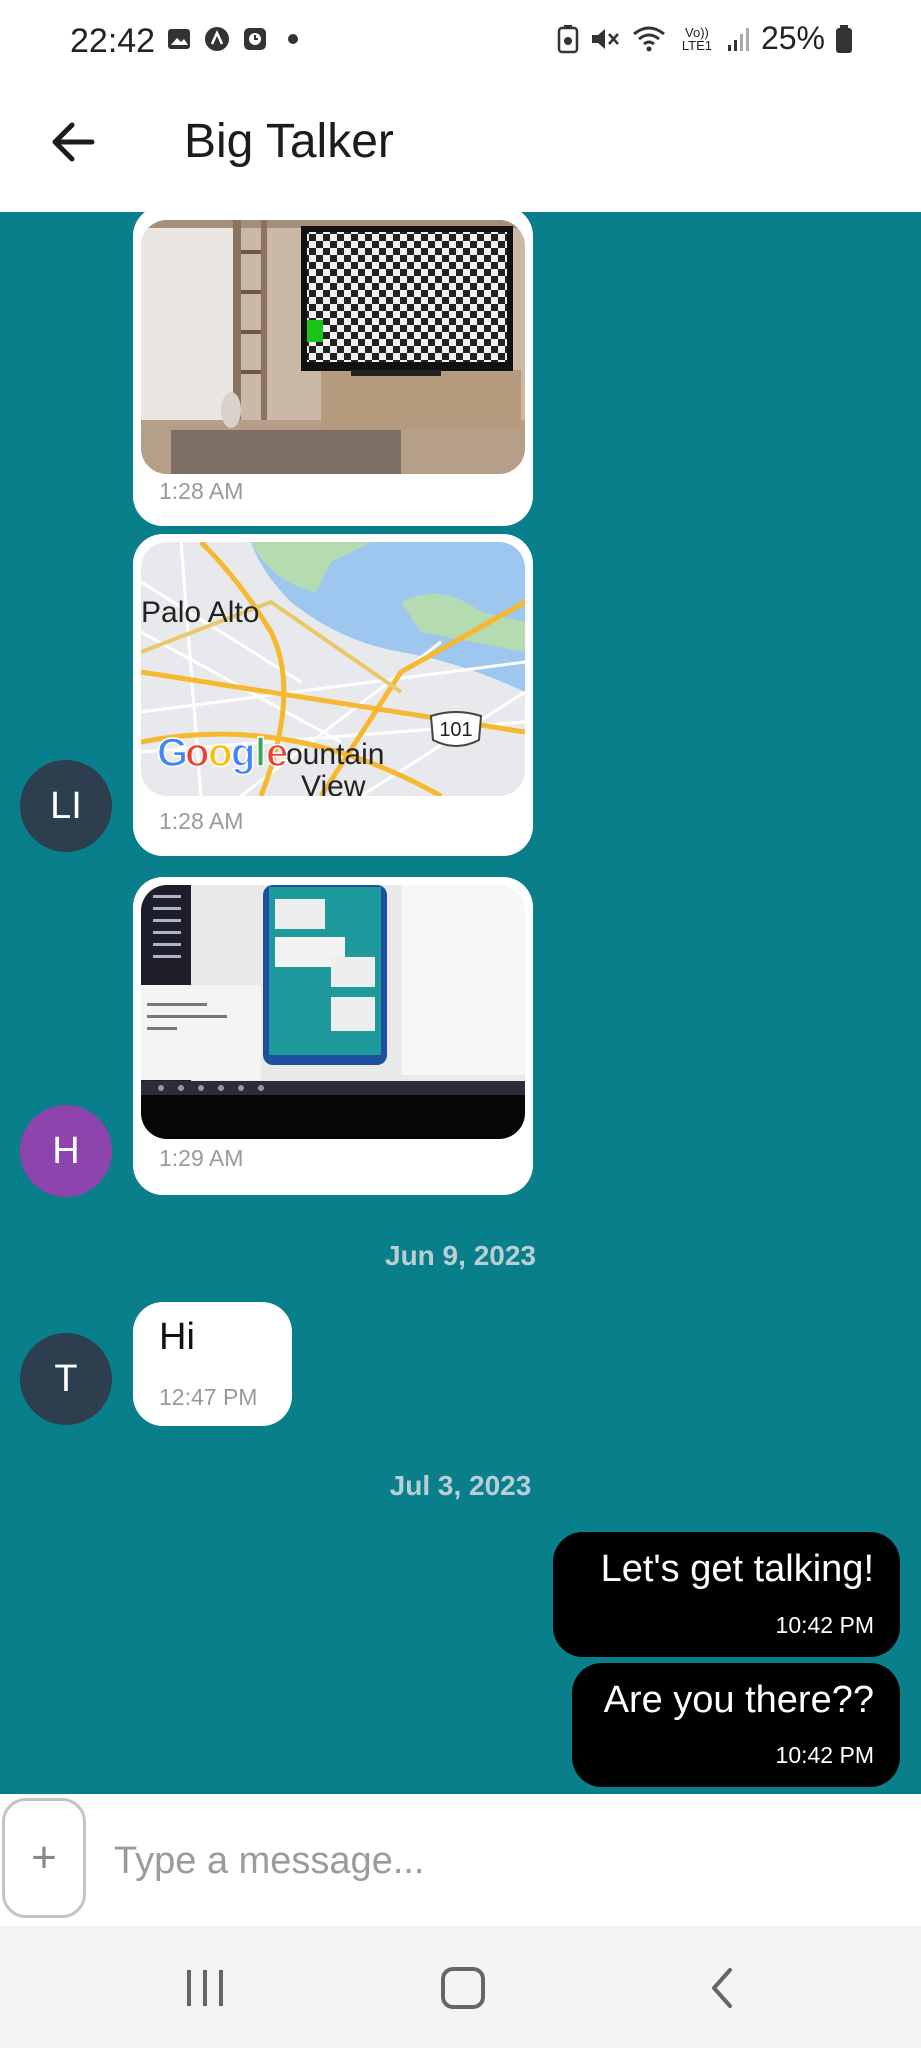  I want to click on recents-icon, so click(205, 1988).